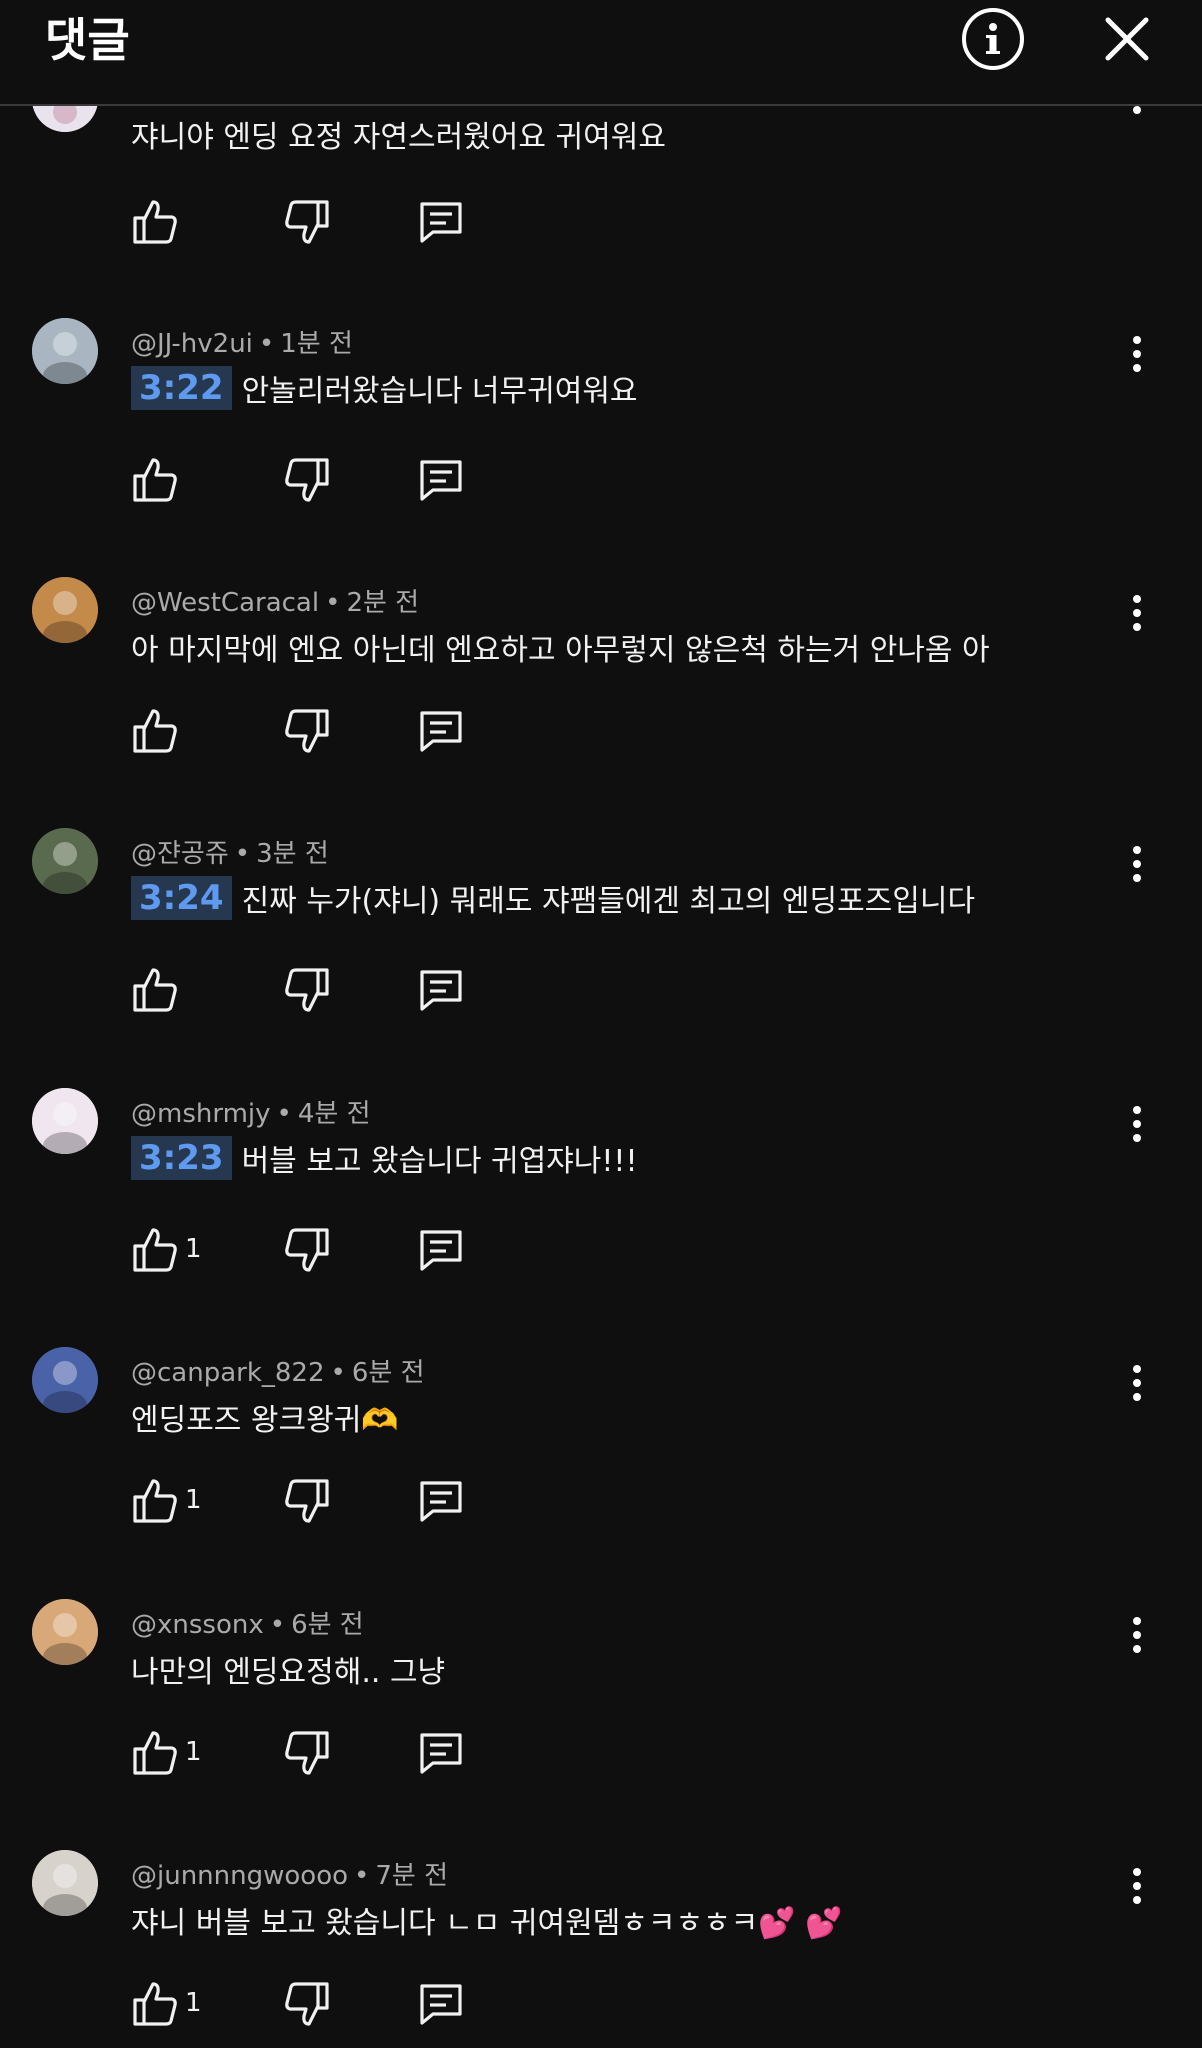  What do you see at coordinates (993, 39) in the screenshot?
I see `info-icon` at bounding box center [993, 39].